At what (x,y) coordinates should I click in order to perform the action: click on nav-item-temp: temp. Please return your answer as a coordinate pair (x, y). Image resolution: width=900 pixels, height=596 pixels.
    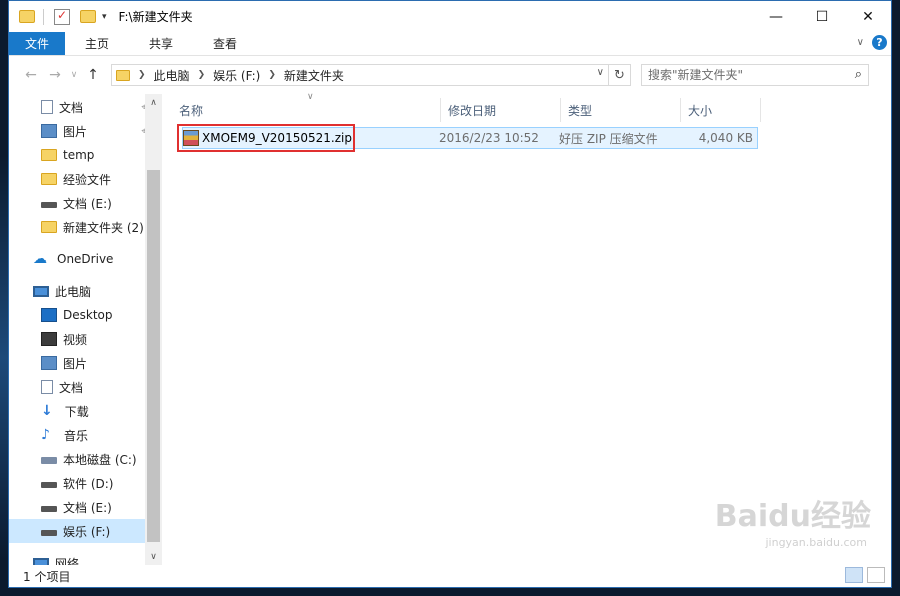
    Looking at the image, I should click on (79, 155).